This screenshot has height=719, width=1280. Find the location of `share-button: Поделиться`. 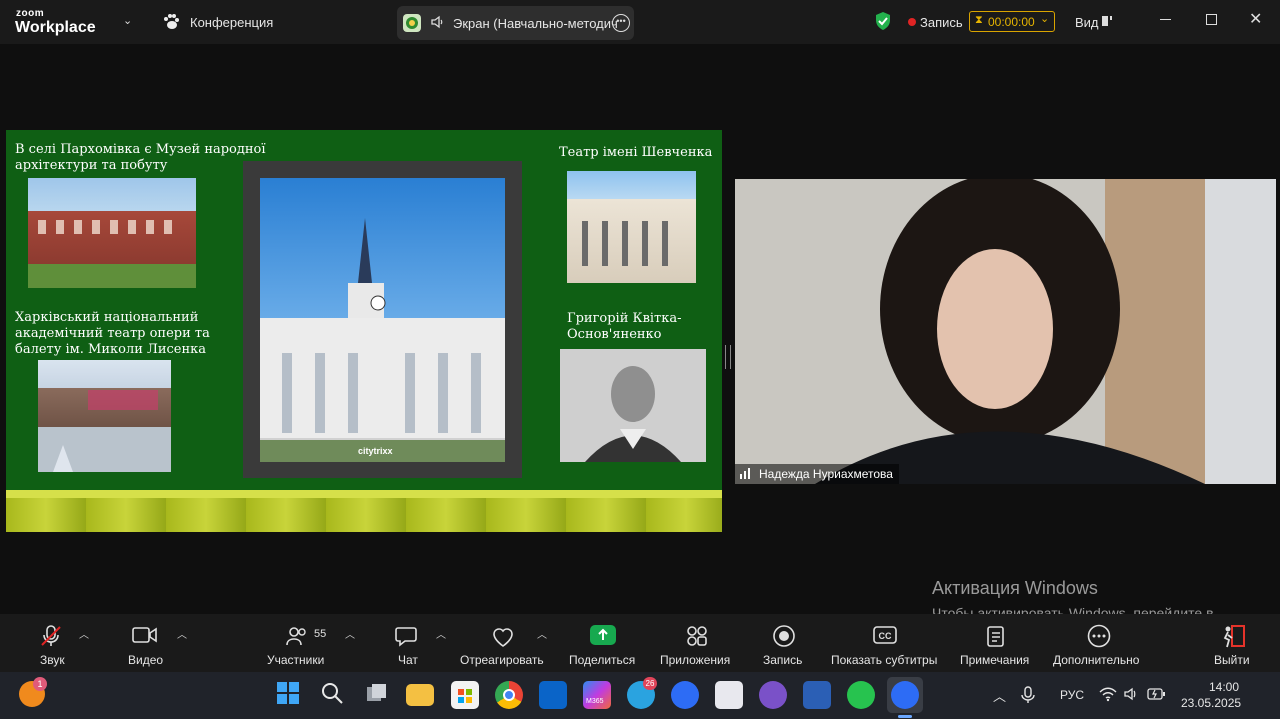

share-button: Поделиться is located at coordinates (604, 643).